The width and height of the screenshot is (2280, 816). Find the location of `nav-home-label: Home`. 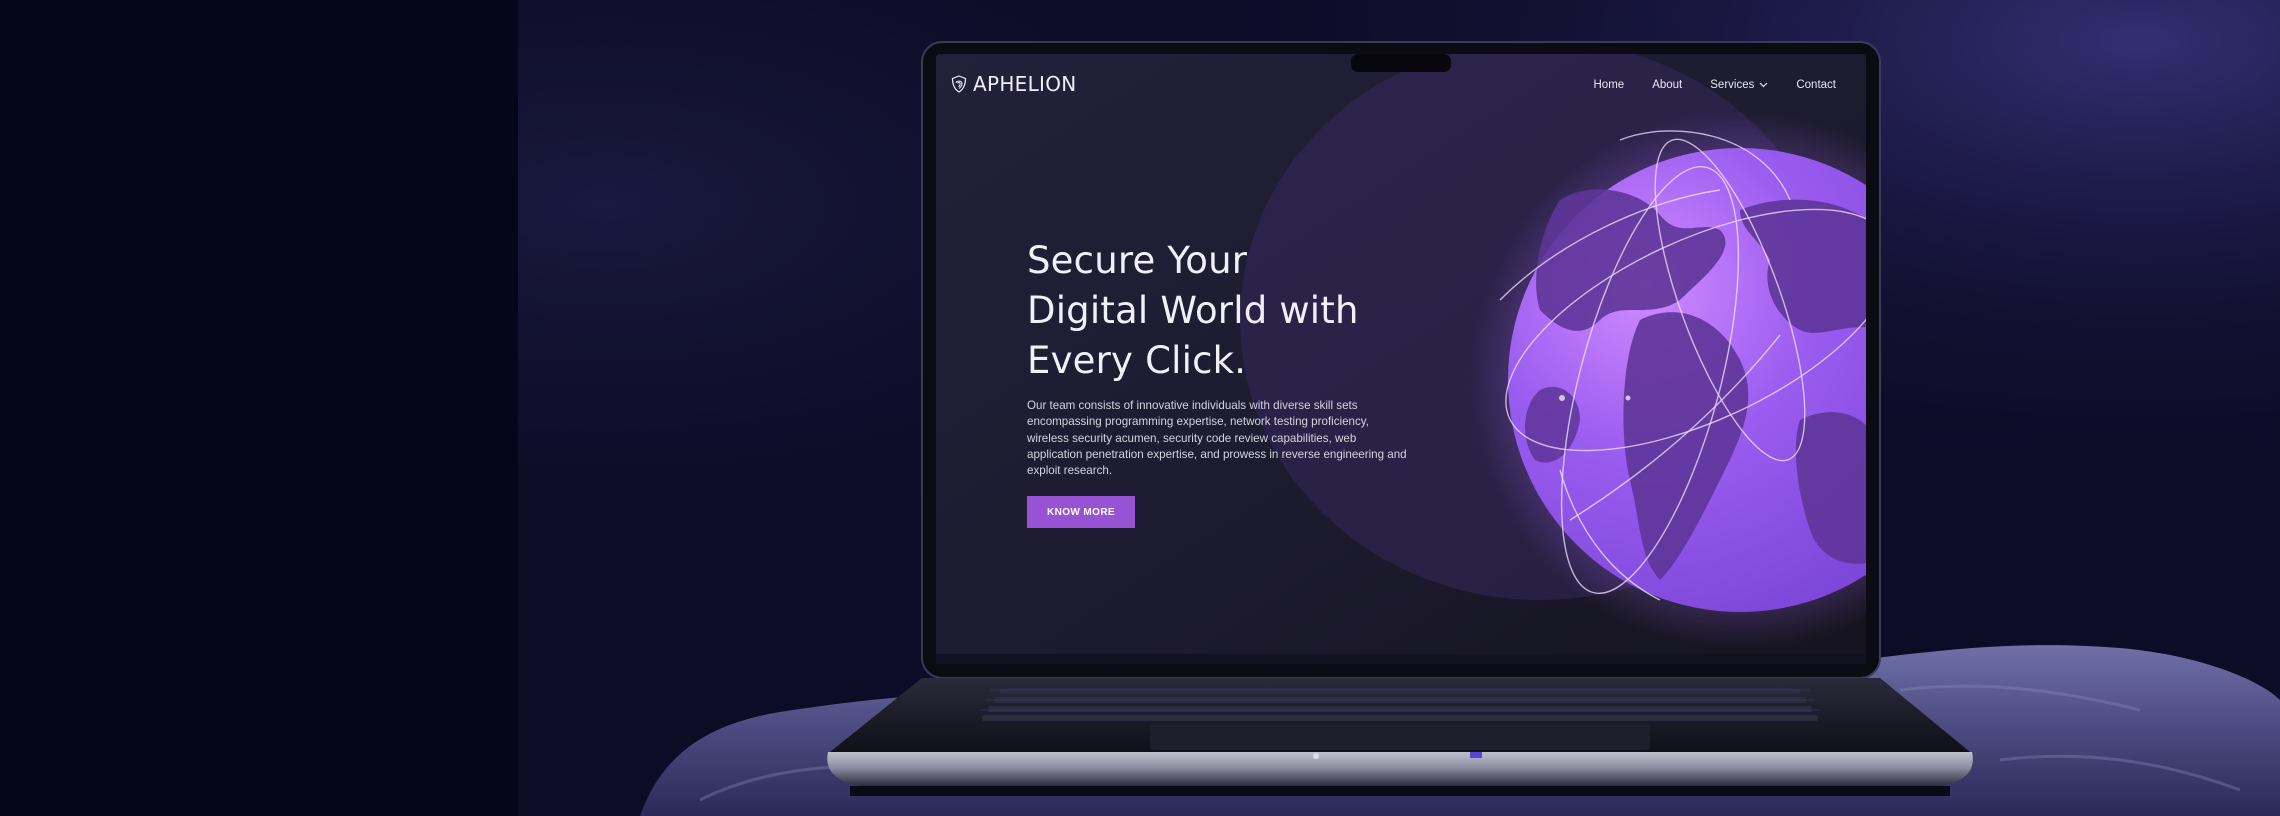

nav-home-label: Home is located at coordinates (1609, 85).